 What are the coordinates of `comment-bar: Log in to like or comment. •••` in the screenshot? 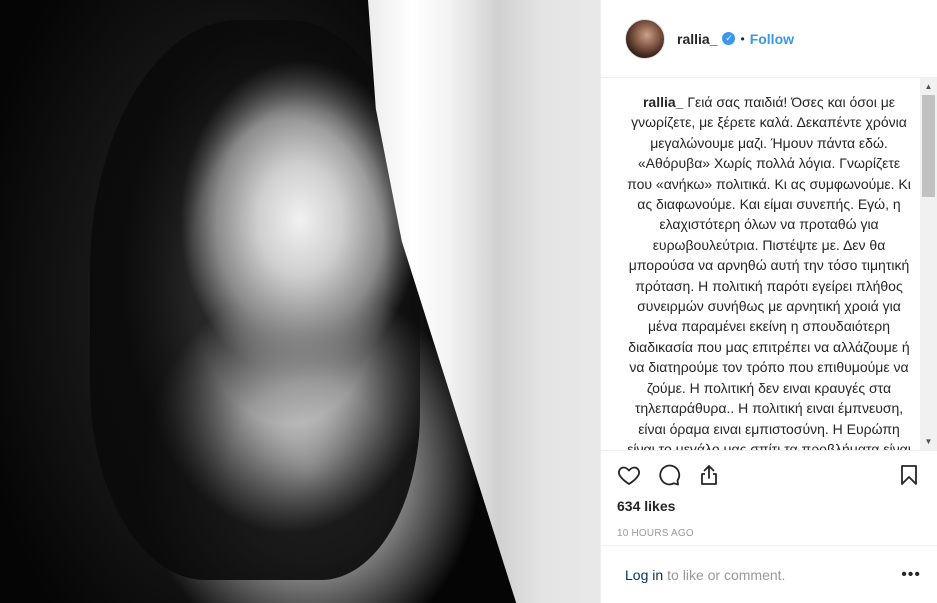 It's located at (769, 574).